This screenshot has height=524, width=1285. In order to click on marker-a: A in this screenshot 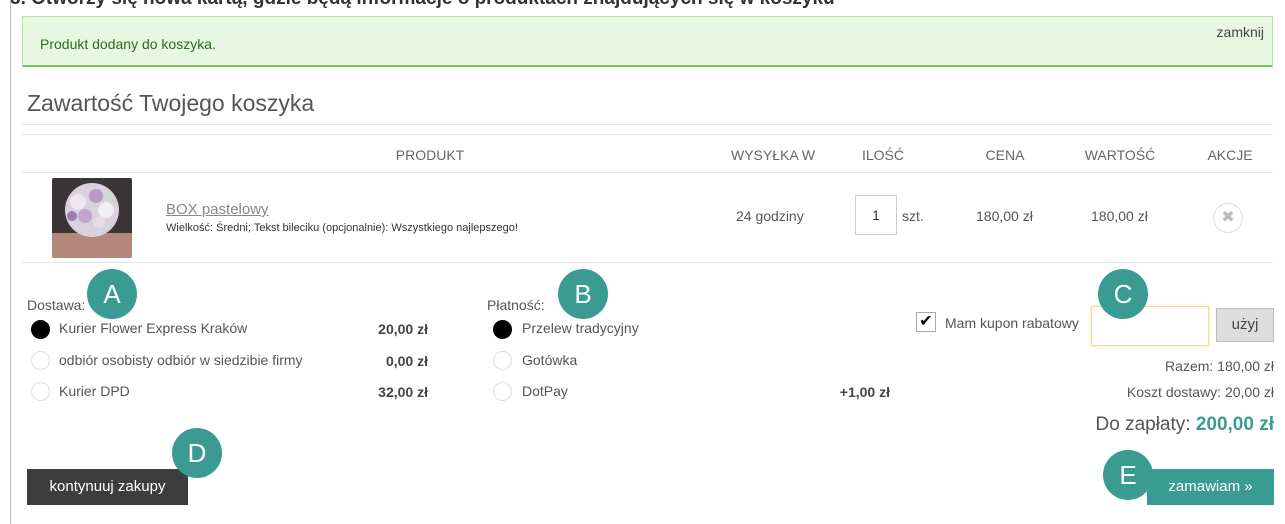, I will do `click(112, 294)`.